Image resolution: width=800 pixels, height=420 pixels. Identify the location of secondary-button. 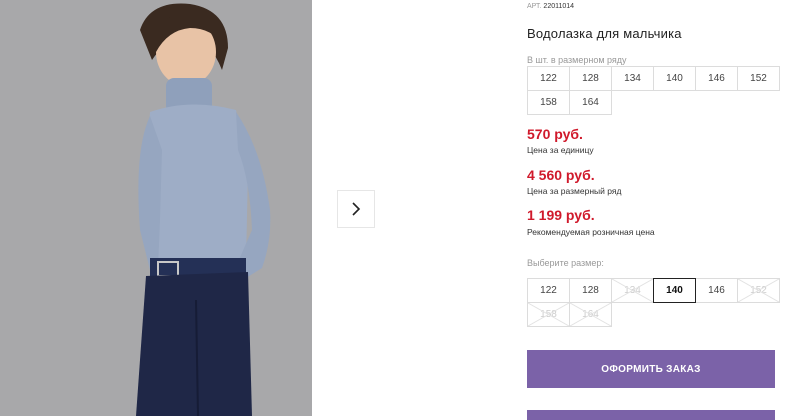
(651, 415).